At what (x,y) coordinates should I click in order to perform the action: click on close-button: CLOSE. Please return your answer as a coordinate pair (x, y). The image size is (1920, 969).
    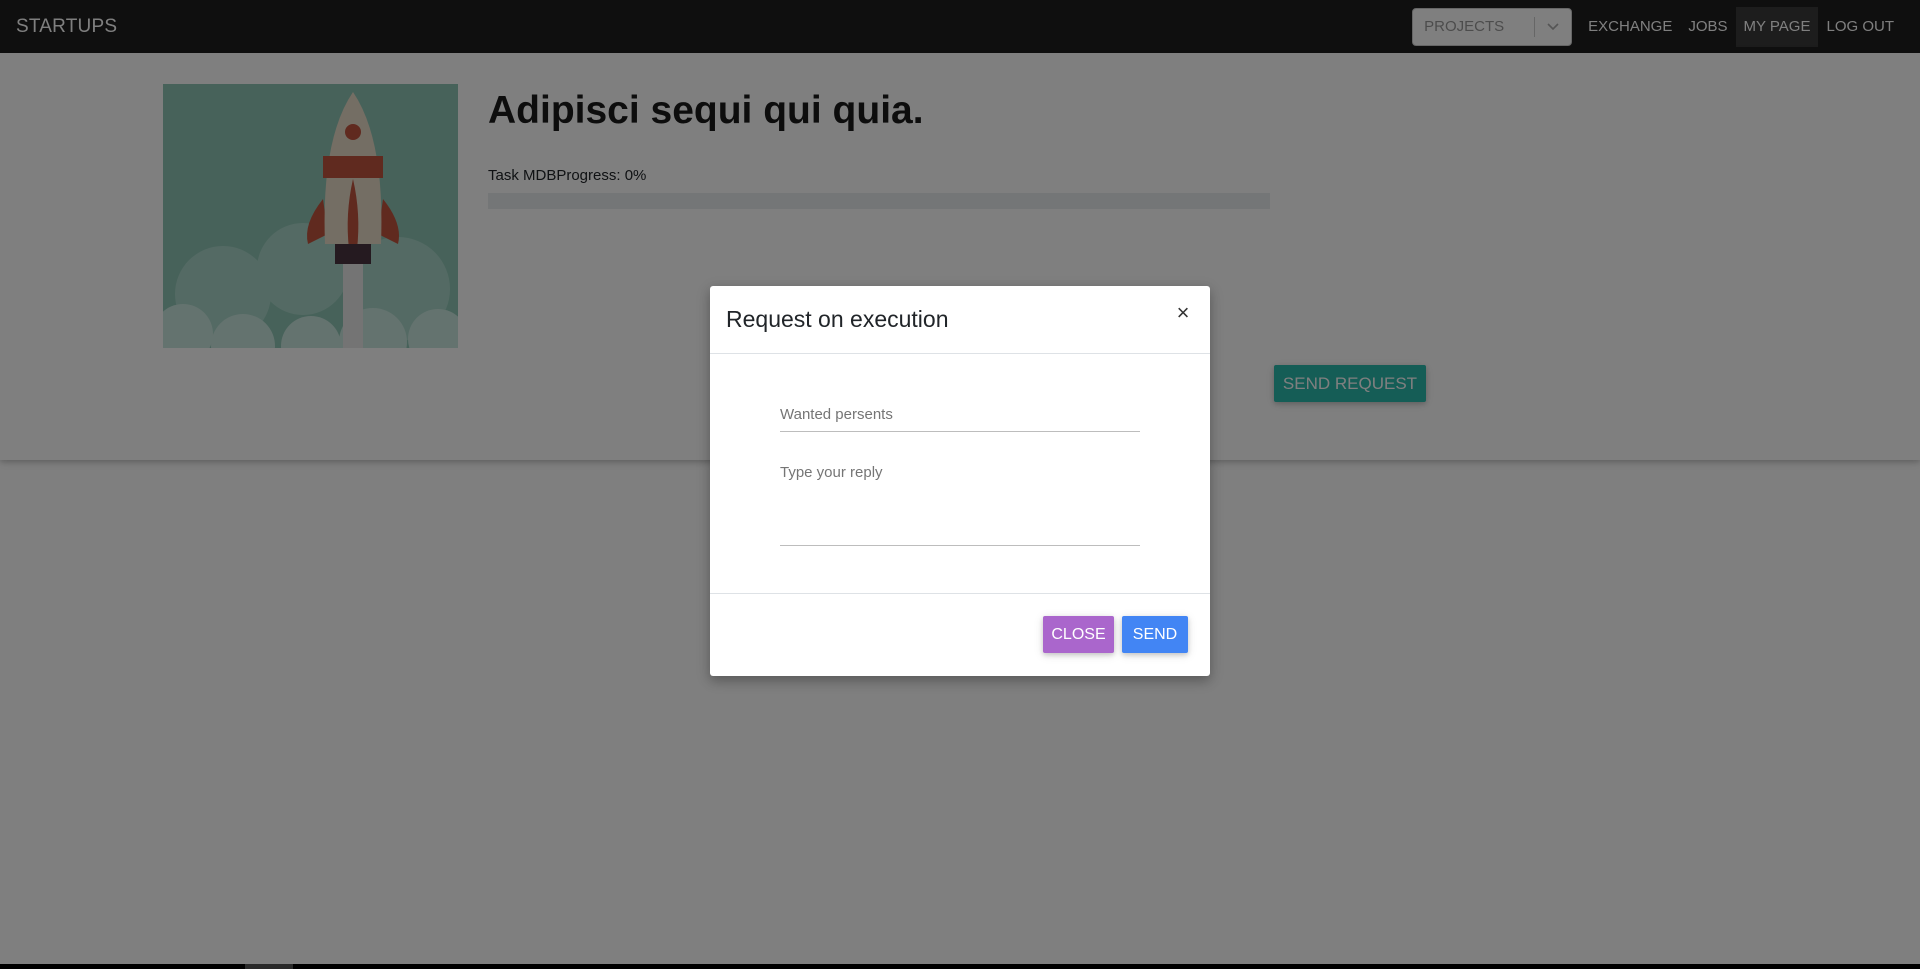
    Looking at the image, I should click on (1078, 634).